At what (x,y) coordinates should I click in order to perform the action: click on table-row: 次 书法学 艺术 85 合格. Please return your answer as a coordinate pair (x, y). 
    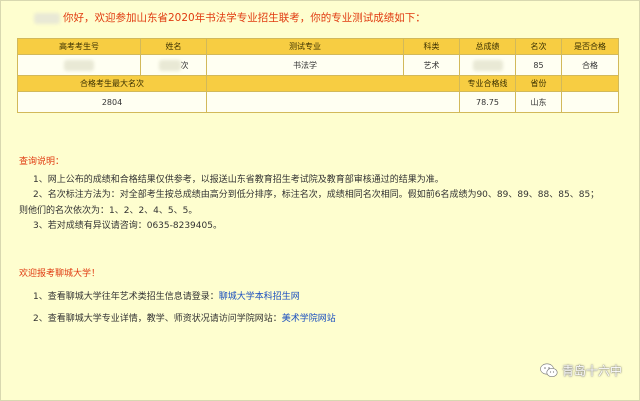
    Looking at the image, I should click on (318, 65).